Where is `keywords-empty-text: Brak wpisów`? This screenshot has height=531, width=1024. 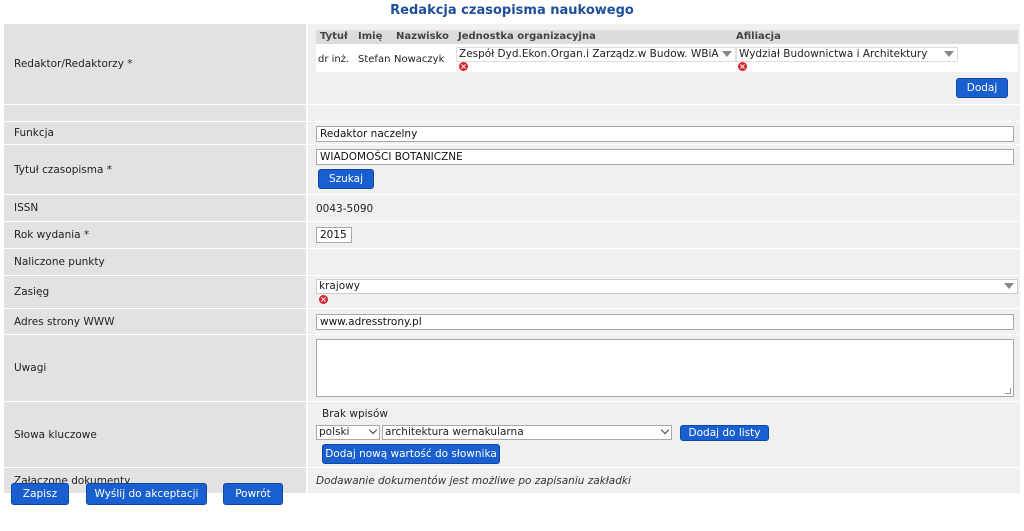
keywords-empty-text: Brak wpisów is located at coordinates (355, 414).